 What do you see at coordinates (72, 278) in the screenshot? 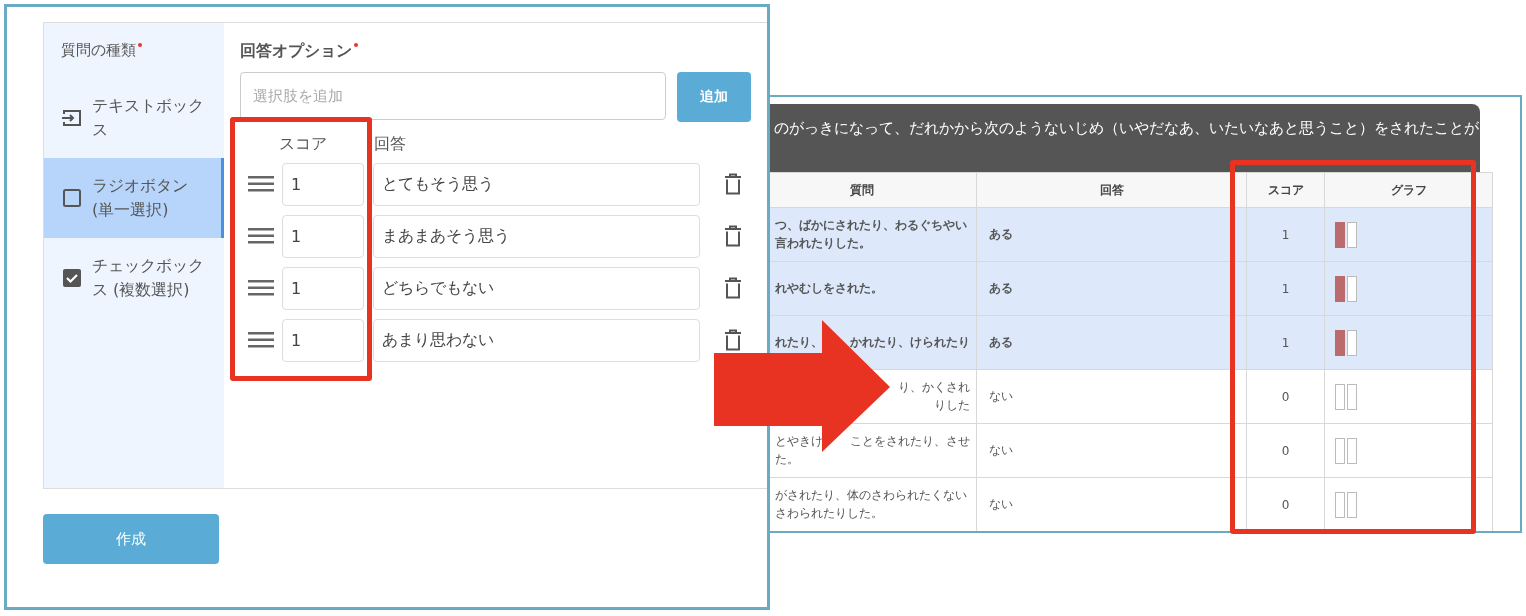
I see `checked-box-icon` at bounding box center [72, 278].